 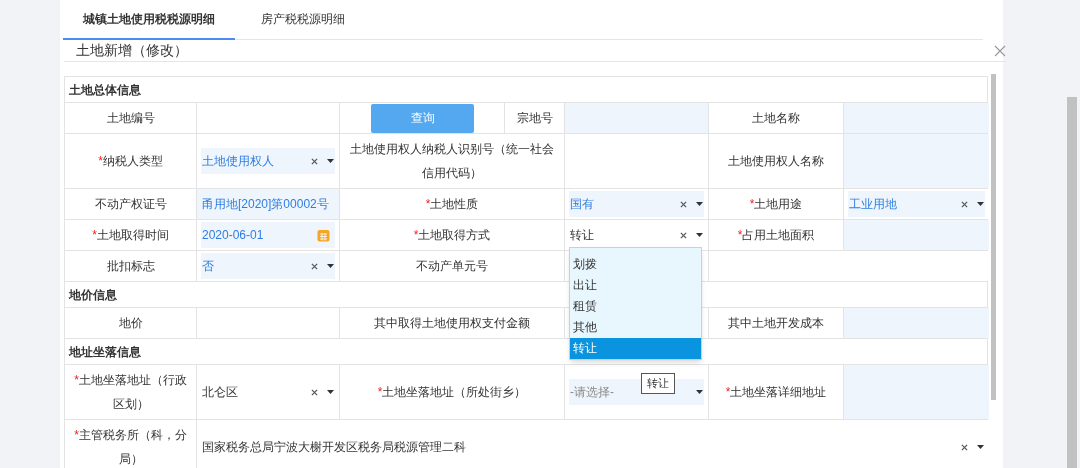 I want to click on field-label: *土地性质, so click(x=452, y=204).